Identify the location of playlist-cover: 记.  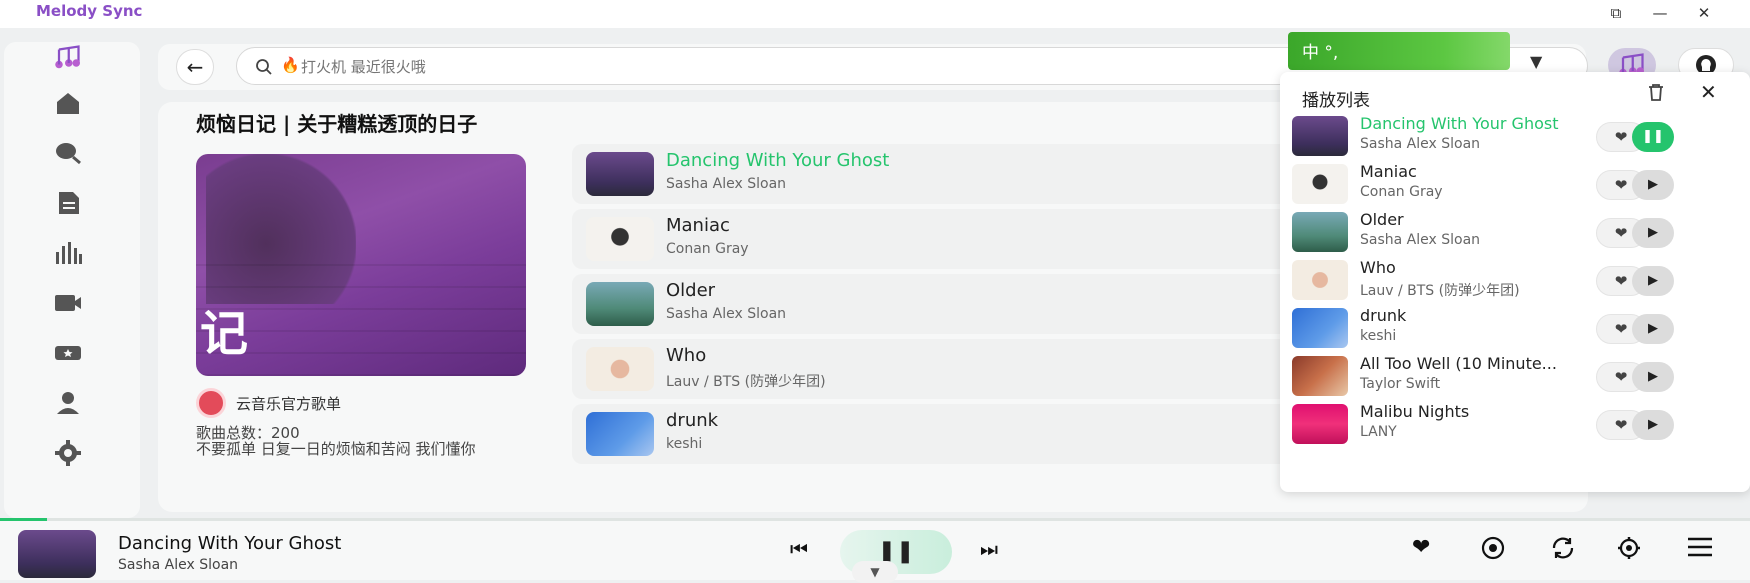
(361, 265).